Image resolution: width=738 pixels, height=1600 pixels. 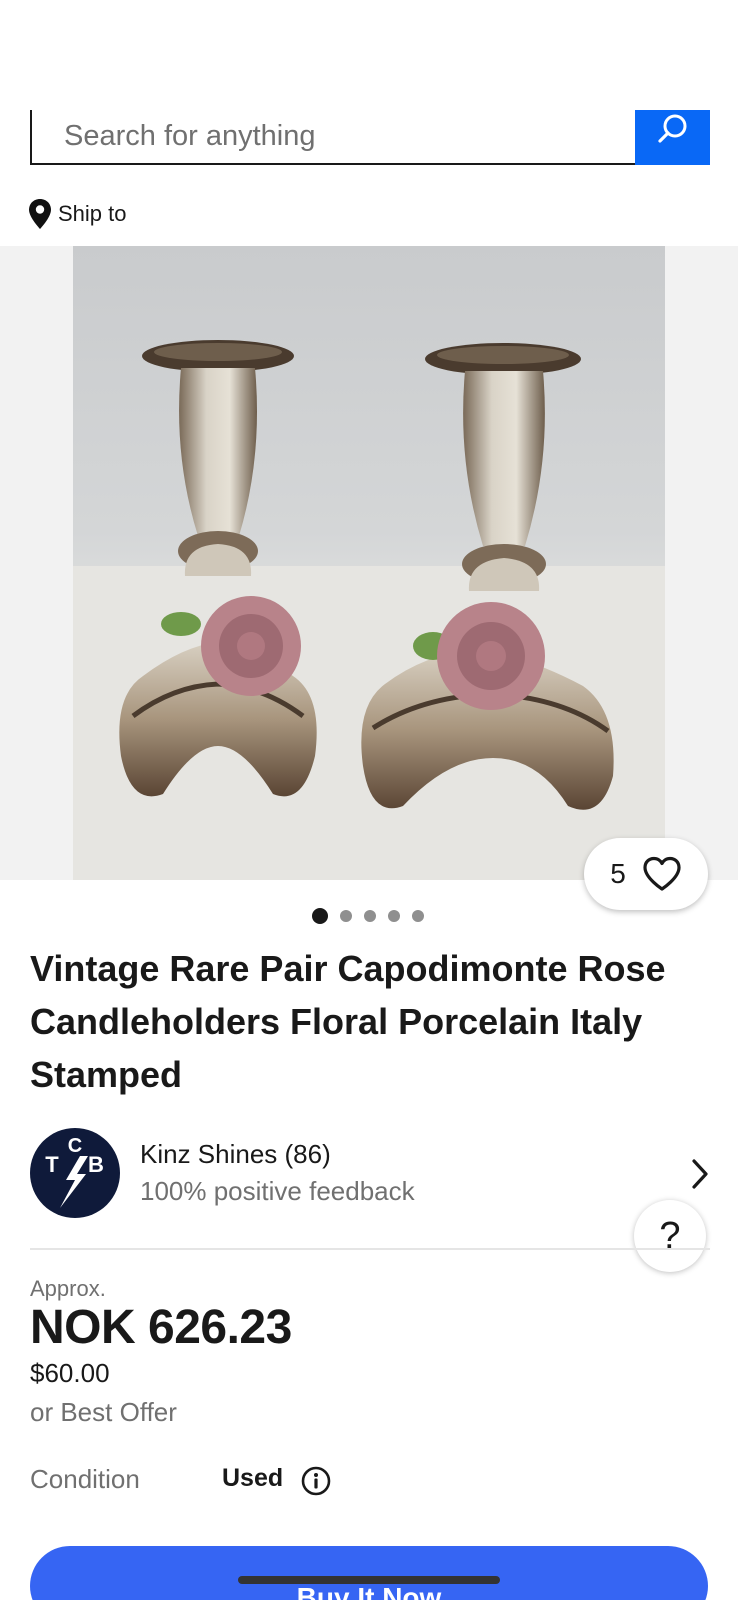 What do you see at coordinates (618, 873) in the screenshot?
I see `watch-count: 5` at bounding box center [618, 873].